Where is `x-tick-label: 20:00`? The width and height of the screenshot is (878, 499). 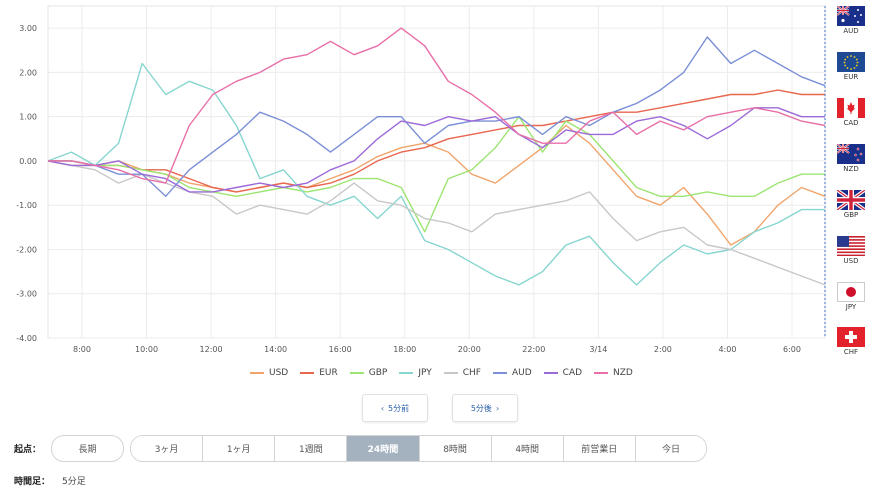 x-tick-label: 20:00 is located at coordinates (469, 349).